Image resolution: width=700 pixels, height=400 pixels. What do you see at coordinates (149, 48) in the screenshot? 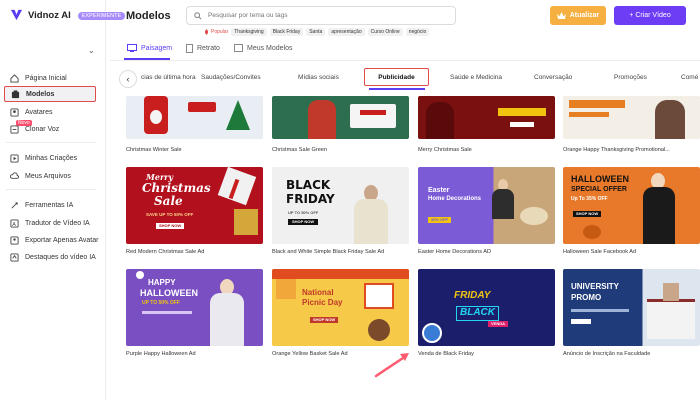
I see `tab-landscape: Paisagem` at bounding box center [149, 48].